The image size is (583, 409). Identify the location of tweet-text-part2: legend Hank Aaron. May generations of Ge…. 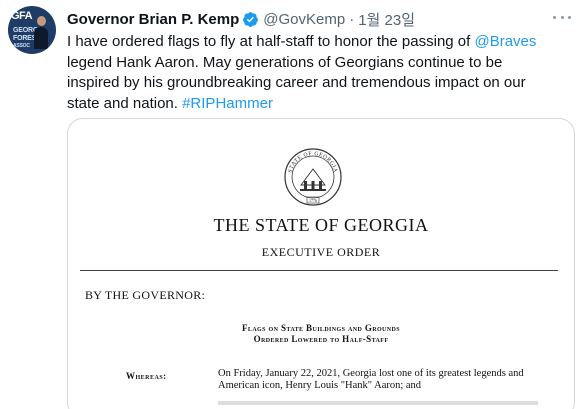
(296, 82).